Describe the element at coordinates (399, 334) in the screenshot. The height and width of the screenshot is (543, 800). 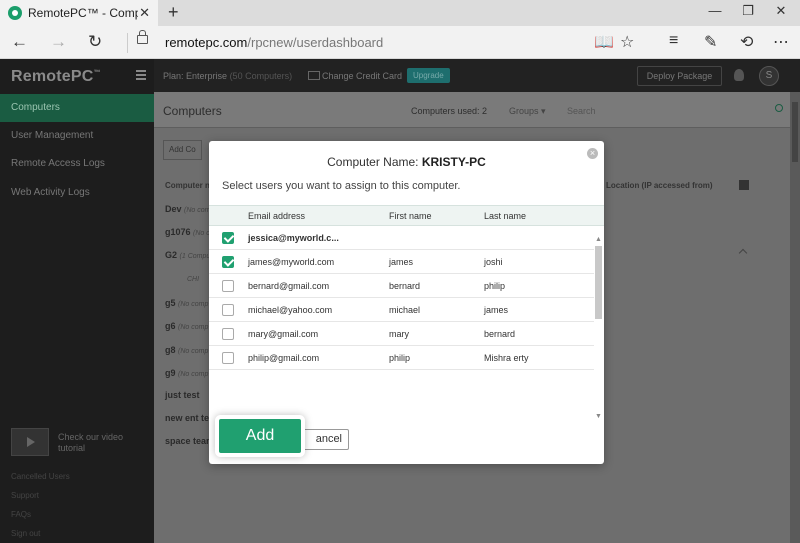
I see `user-first-name: mary` at that location.